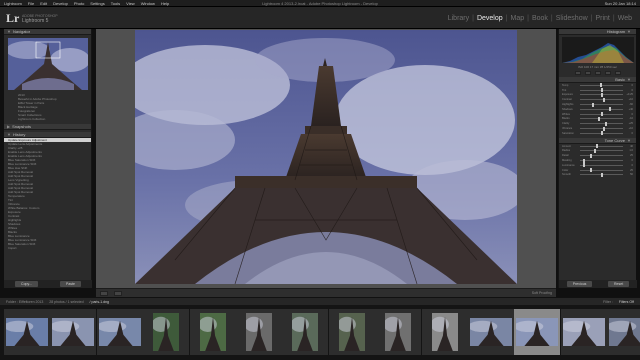 The width and height of the screenshot is (640, 360). Describe the element at coordinates (540, 18) in the screenshot. I see `module-book: Book` at that location.